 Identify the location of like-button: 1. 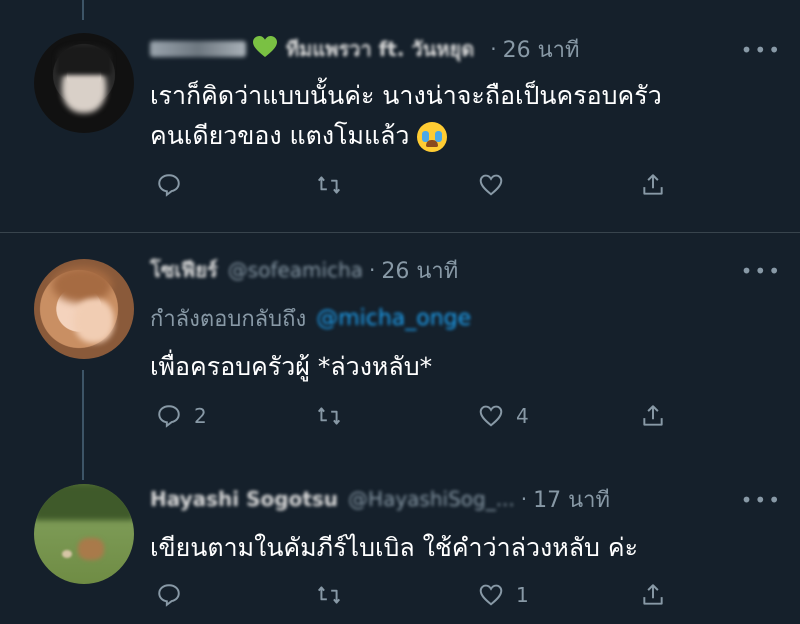
(503, 595).